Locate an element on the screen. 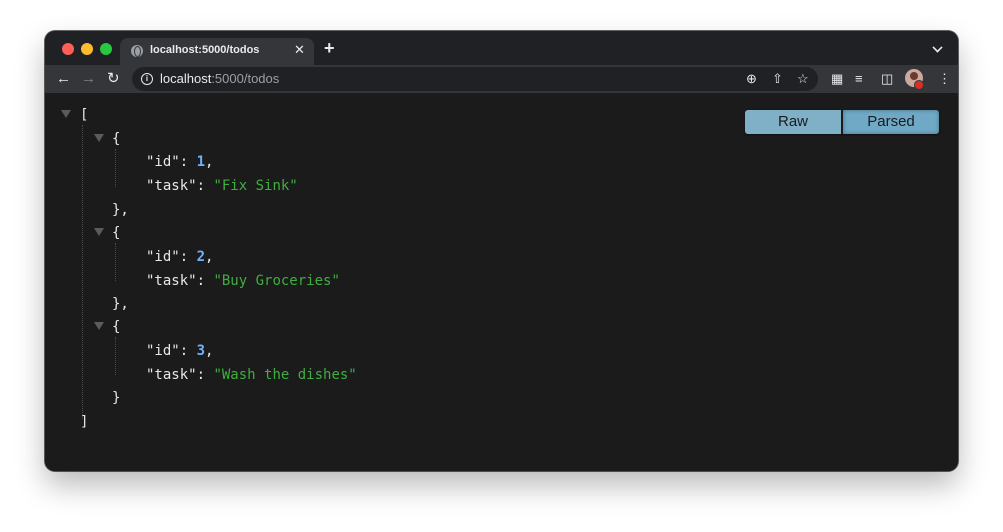 This screenshot has width=1003, height=532. json-property: "task": "Buy Groceries" is located at coordinates (243, 281).